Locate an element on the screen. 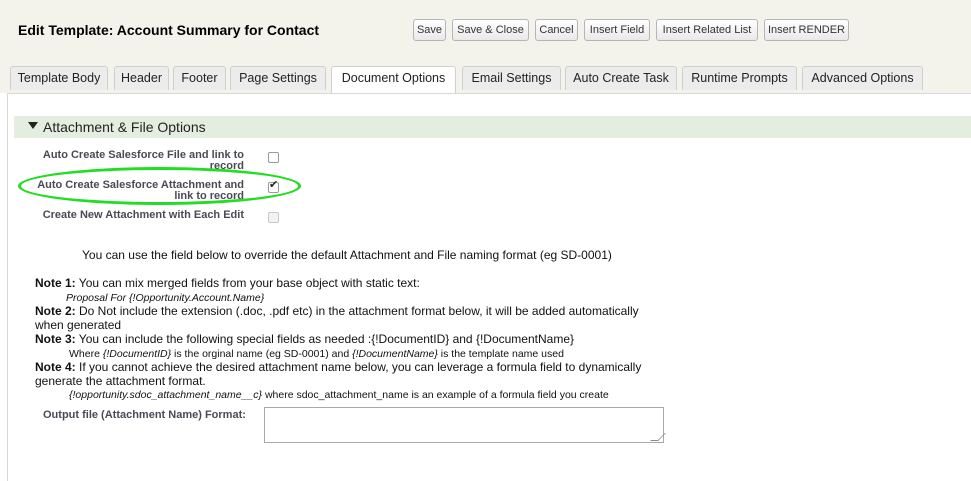 The width and height of the screenshot is (971, 481). create-new-attachment-label: Create New Attachment with Each Edit is located at coordinates (143, 215).